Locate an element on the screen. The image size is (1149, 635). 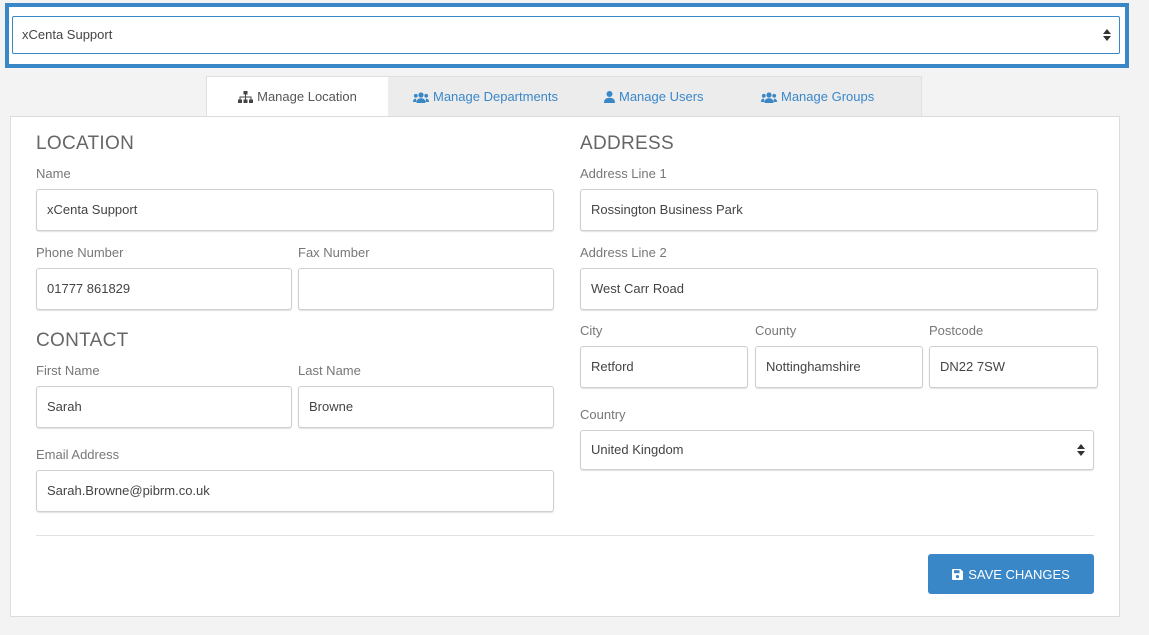
county-field: Nottinghamshire is located at coordinates (839, 367).